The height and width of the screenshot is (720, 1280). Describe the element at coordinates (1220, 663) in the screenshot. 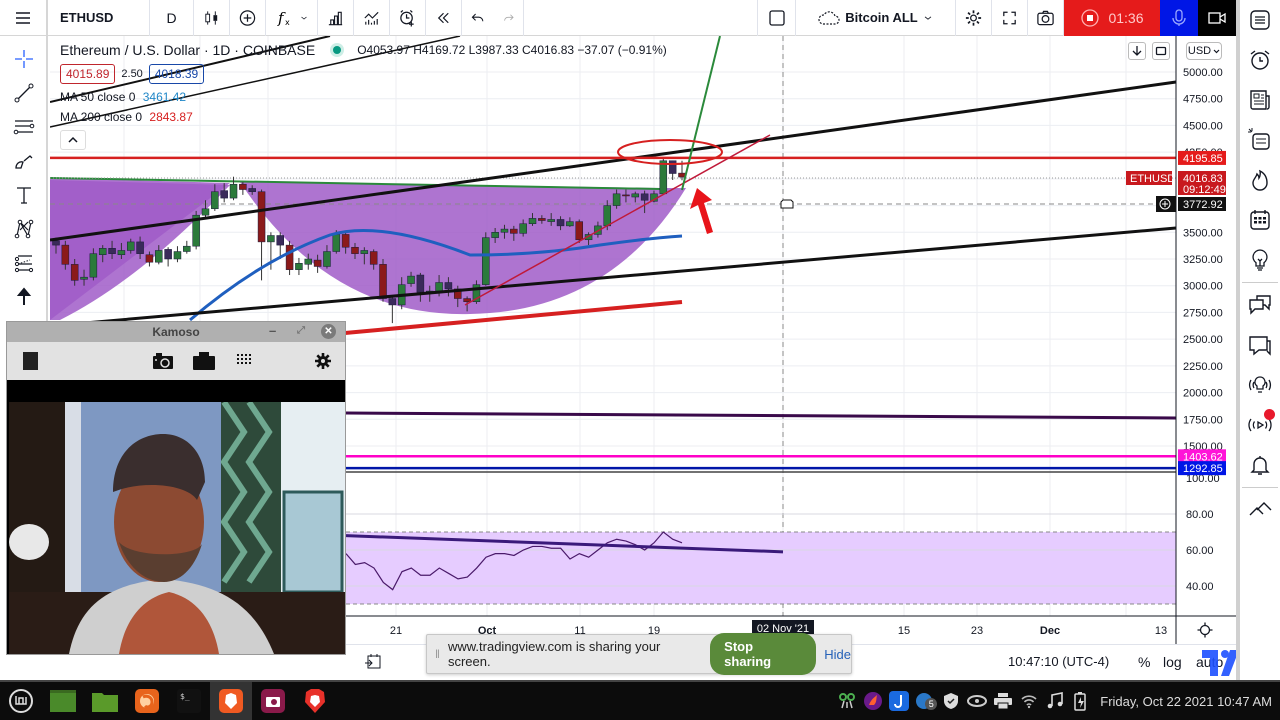

I see `tradingview-logo-icon` at that location.